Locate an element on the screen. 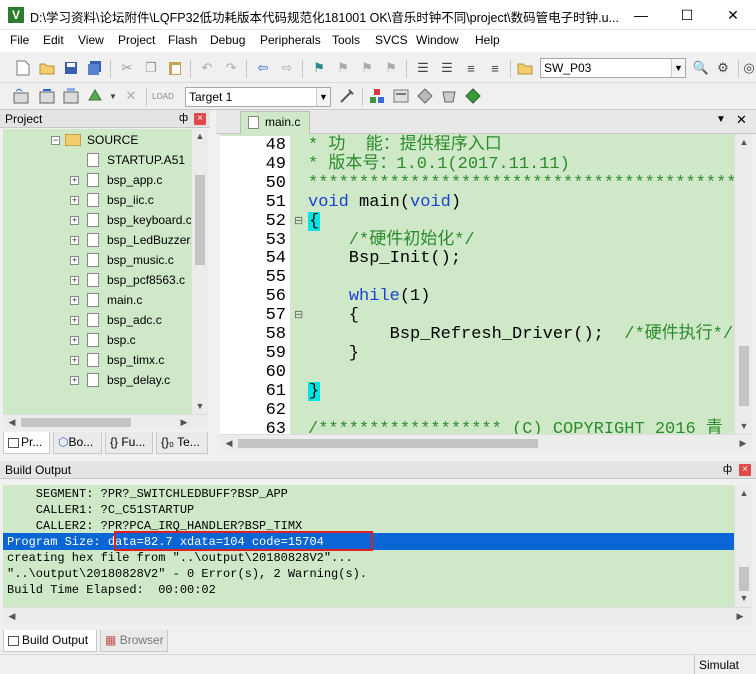 This screenshot has height=674, width=756. close-editor-icon: ✕ is located at coordinates (741, 120).